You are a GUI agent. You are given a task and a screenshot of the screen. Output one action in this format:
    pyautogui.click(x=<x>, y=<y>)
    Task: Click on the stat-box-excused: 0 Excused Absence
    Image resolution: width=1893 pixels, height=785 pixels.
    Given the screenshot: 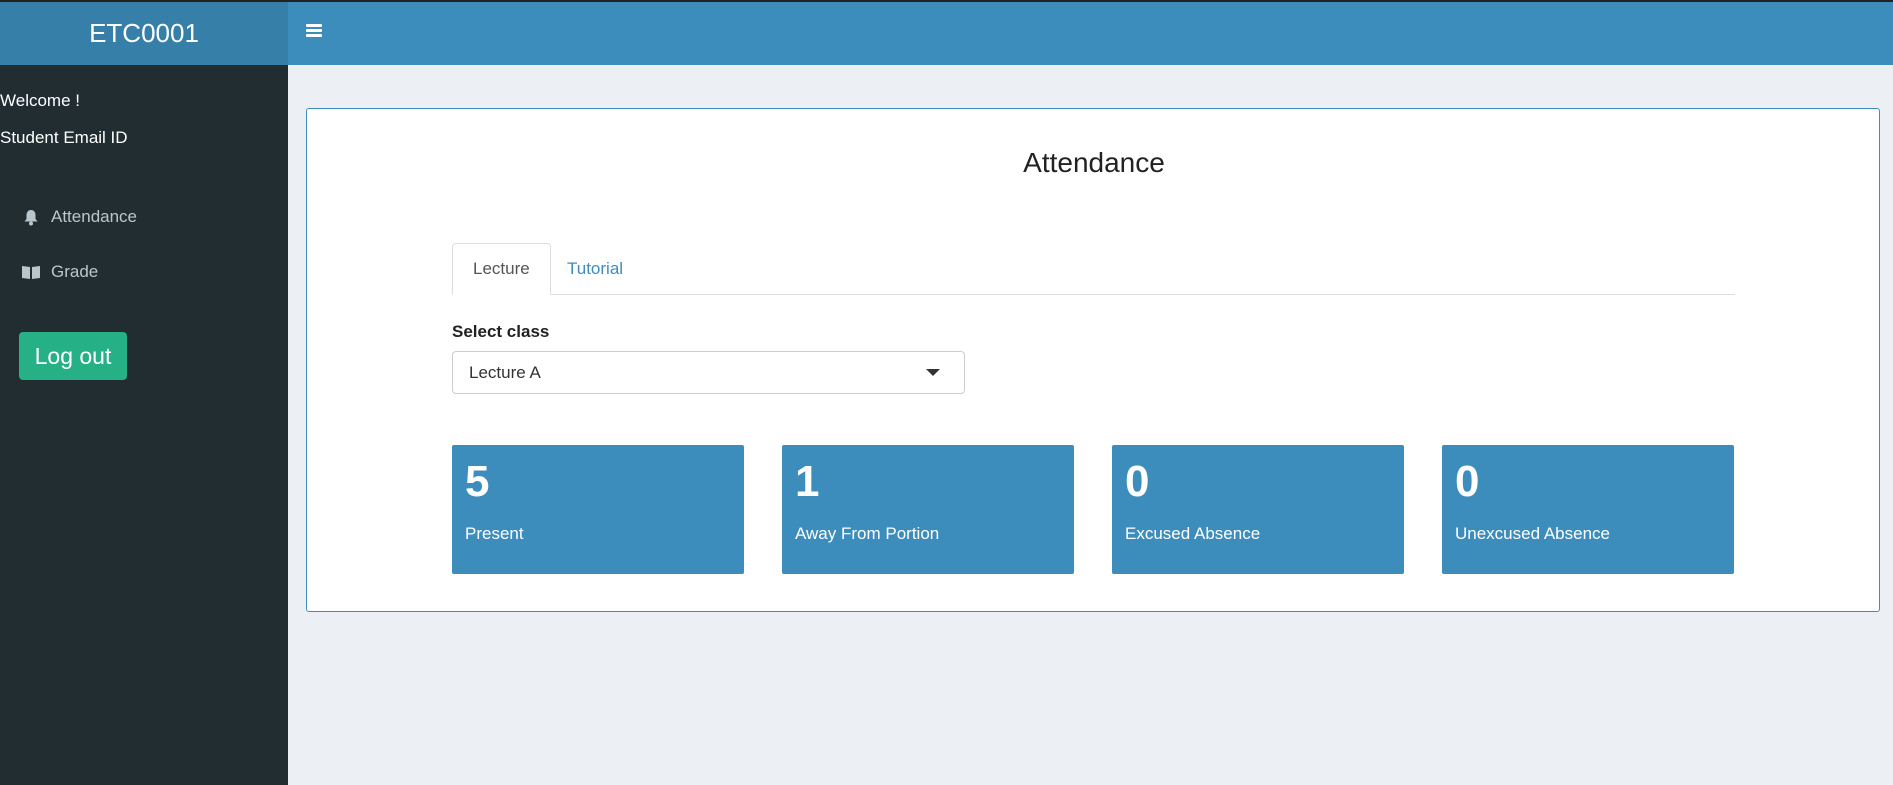 What is the action you would take?
    pyautogui.click(x=1258, y=509)
    